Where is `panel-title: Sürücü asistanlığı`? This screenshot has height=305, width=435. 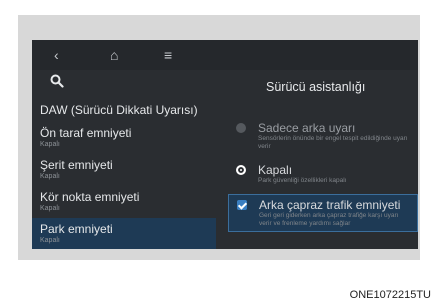 panel-title: Sürücü asistanlığı is located at coordinates (316, 87).